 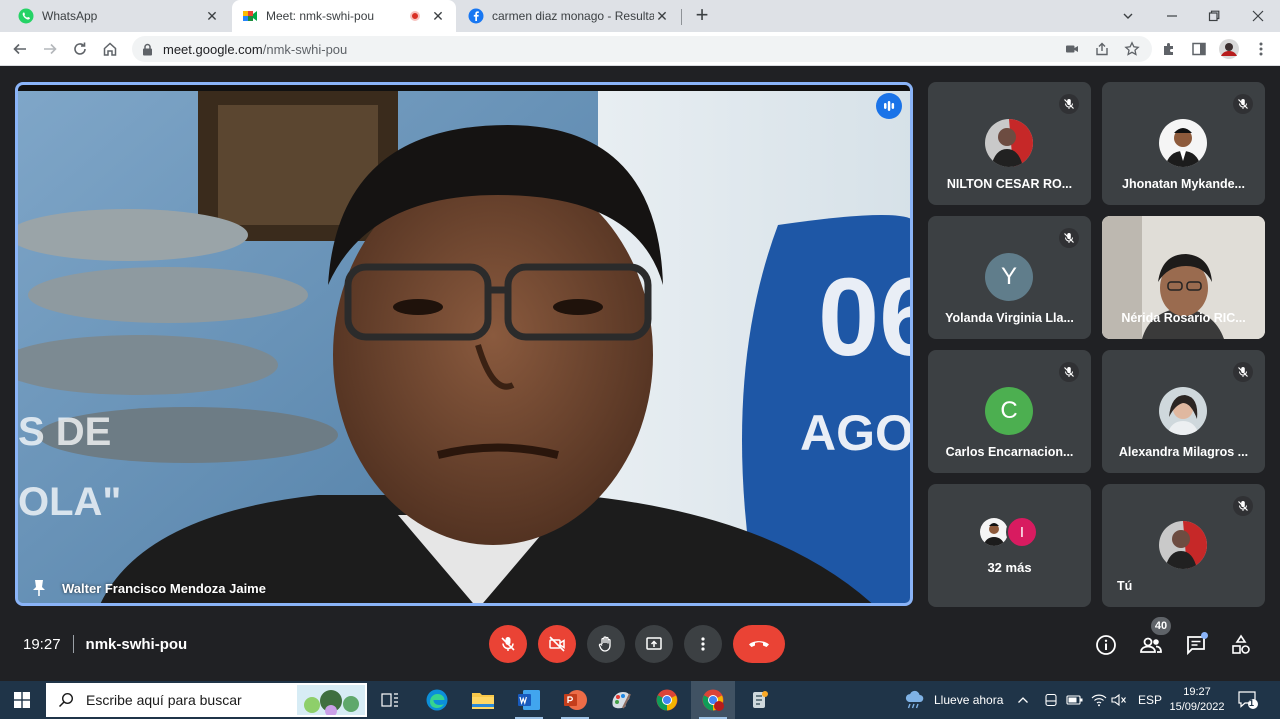 I want to click on folder-icon, so click(x=483, y=701).